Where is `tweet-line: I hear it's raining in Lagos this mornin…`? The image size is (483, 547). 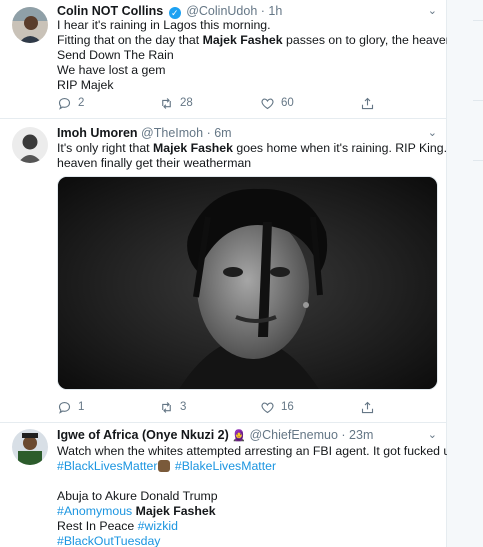 tweet-line: I hear it's raining in Lagos this mornin… is located at coordinates (164, 25).